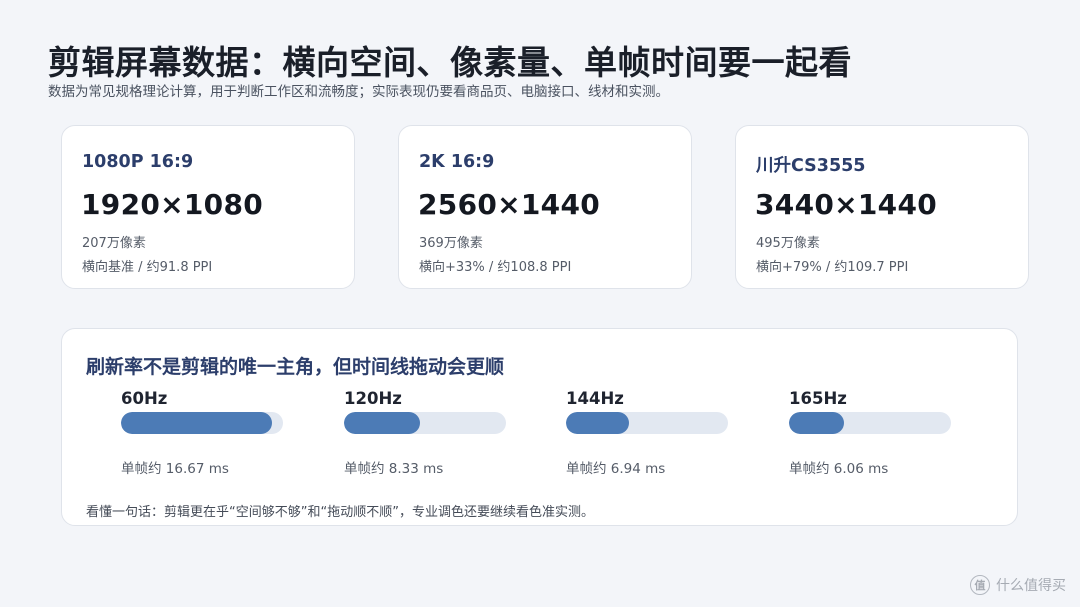 The height and width of the screenshot is (607, 1080). I want to click on refresh-label: 165Hz, so click(818, 398).